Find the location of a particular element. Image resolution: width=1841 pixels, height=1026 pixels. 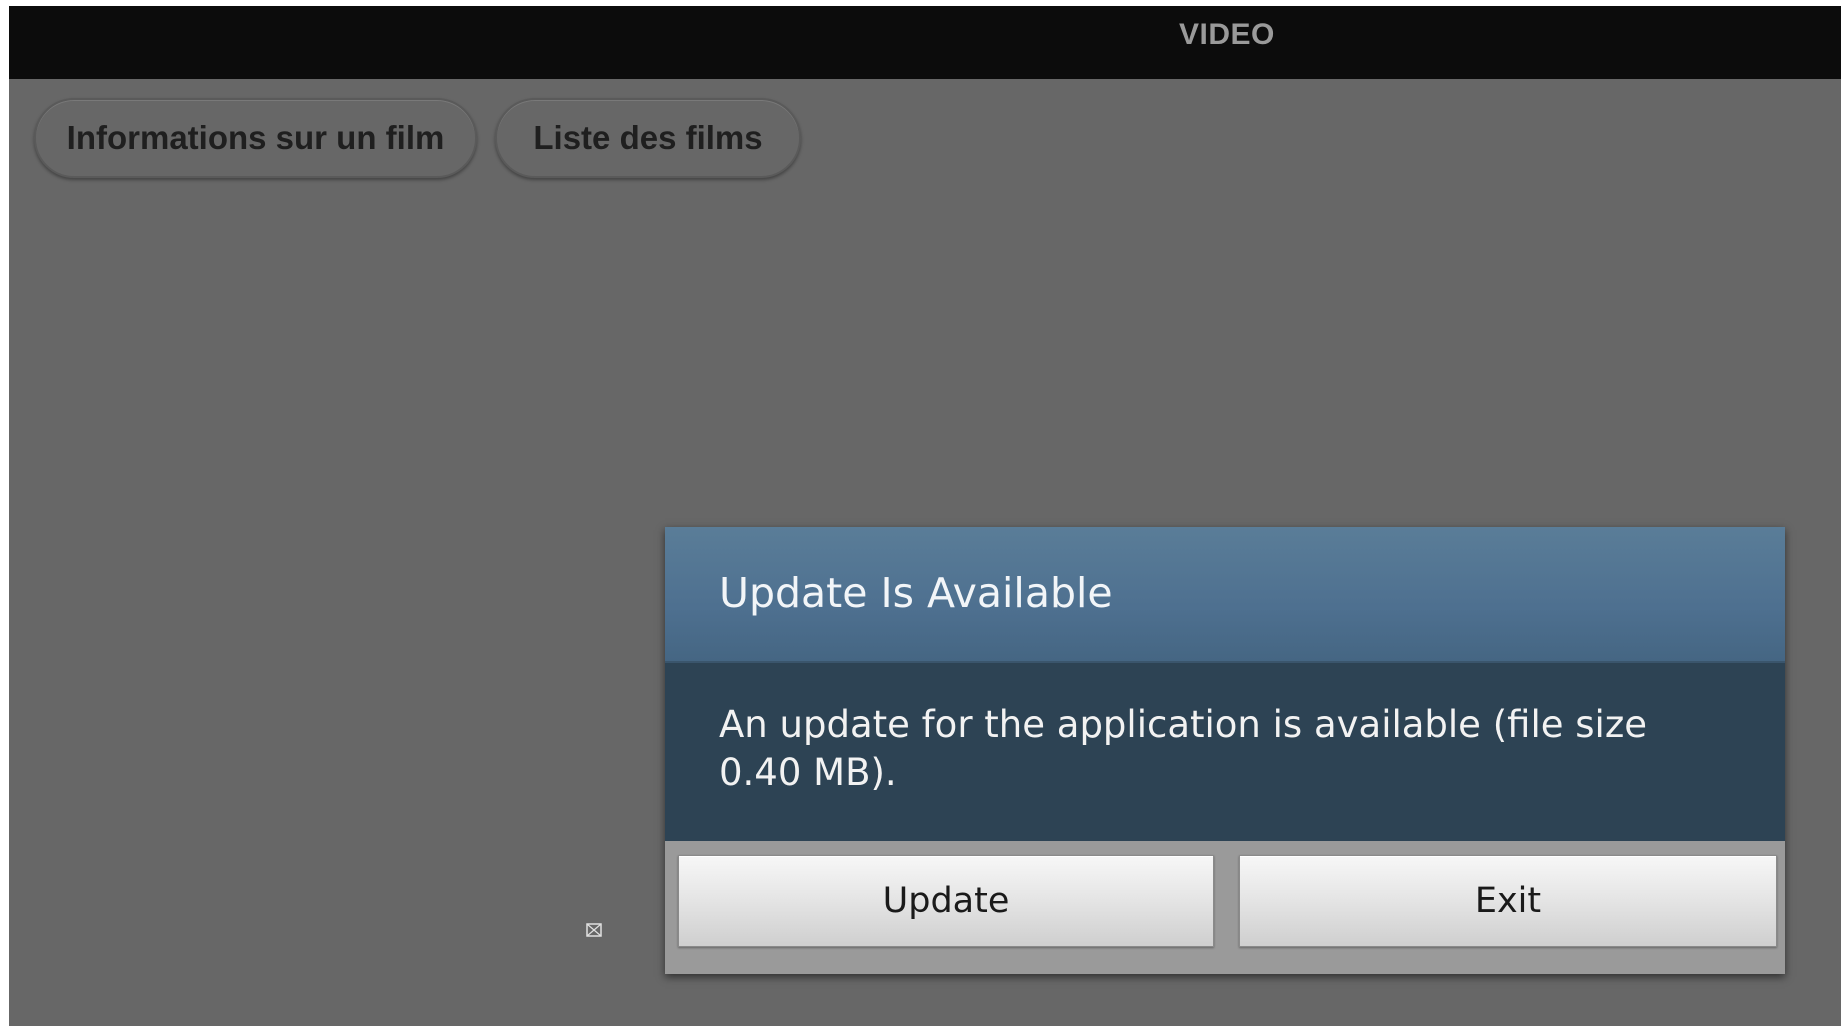

dialog-title: Update Is Available is located at coordinates (916, 593).